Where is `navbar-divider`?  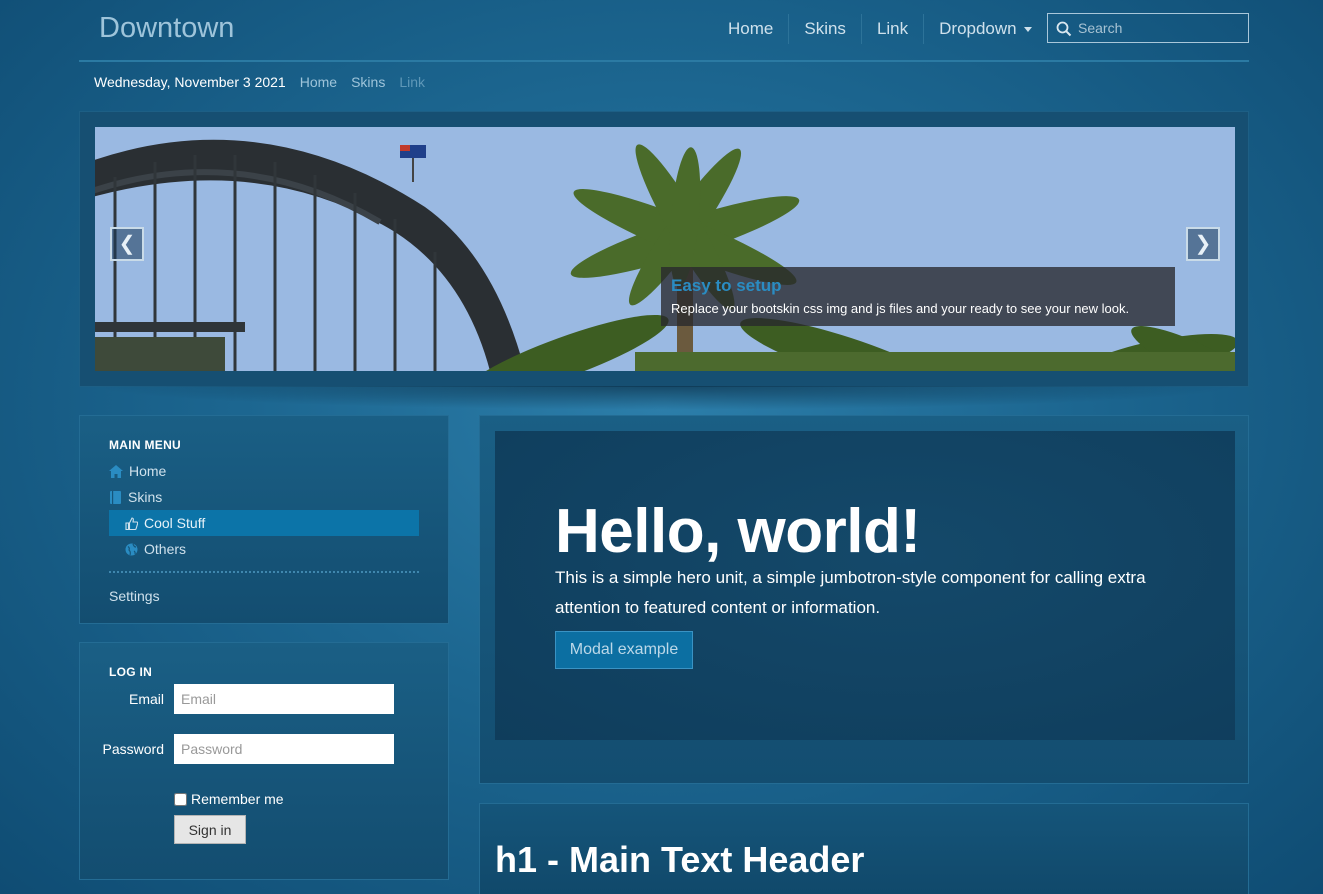 navbar-divider is located at coordinates (664, 61).